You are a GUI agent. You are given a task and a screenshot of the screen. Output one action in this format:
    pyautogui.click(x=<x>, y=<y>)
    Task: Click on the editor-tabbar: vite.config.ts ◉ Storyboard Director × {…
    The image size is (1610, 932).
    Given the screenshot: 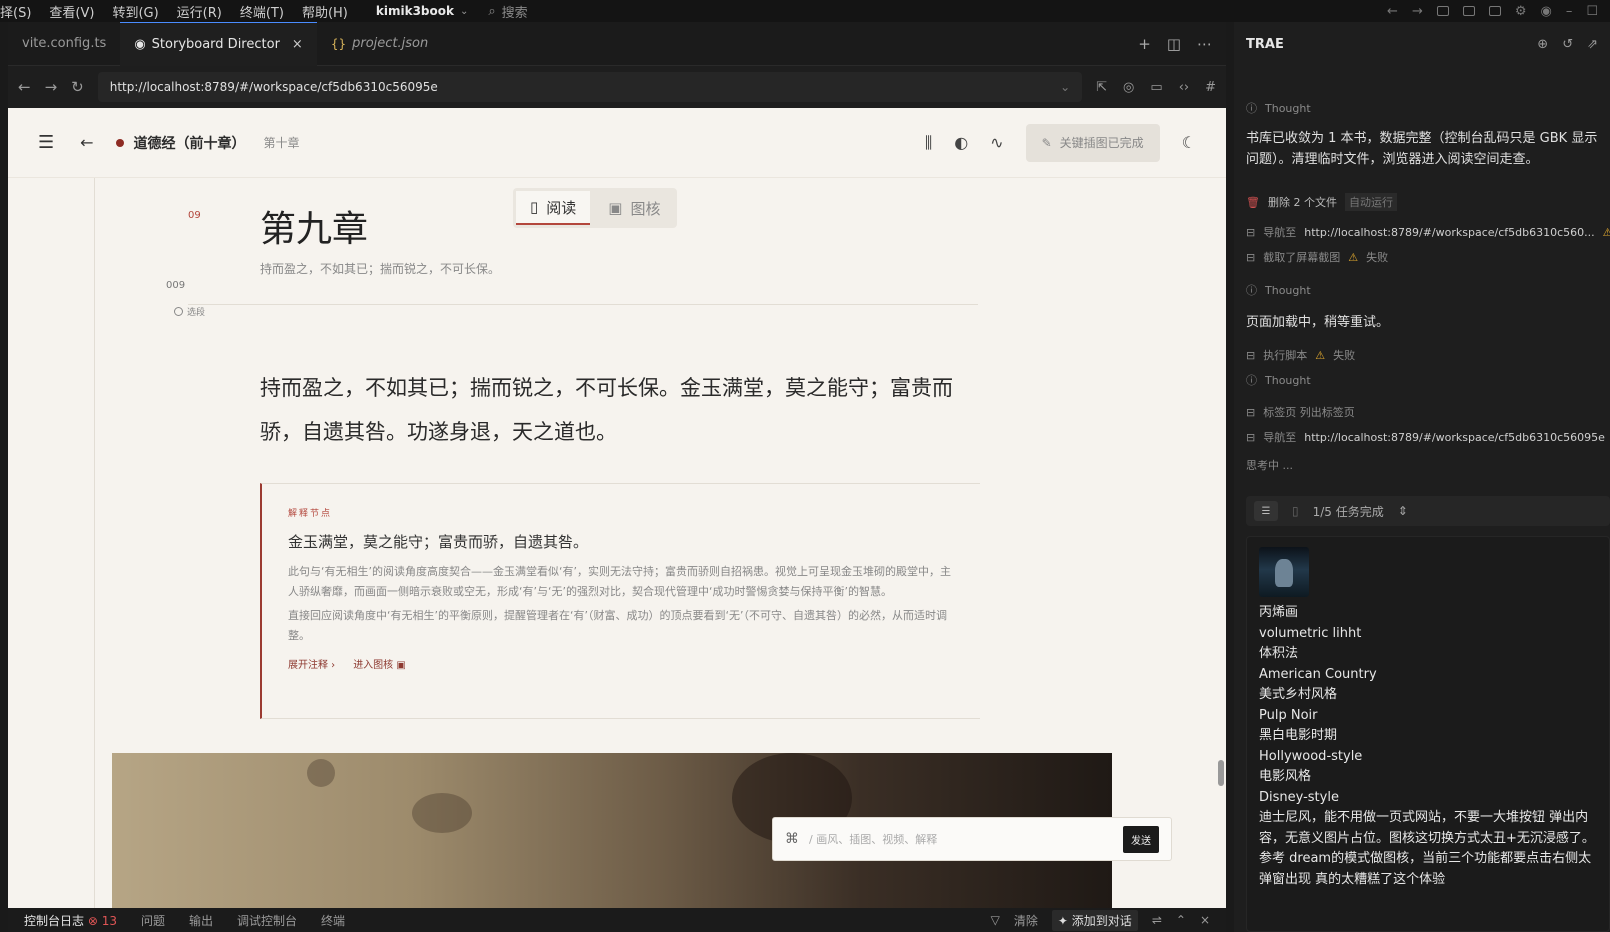 What is the action you would take?
    pyautogui.click(x=617, y=43)
    